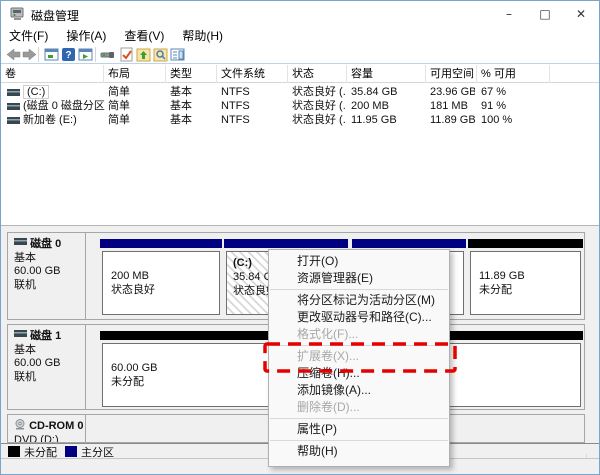  What do you see at coordinates (13, 54) in the screenshot?
I see `back-icon` at bounding box center [13, 54].